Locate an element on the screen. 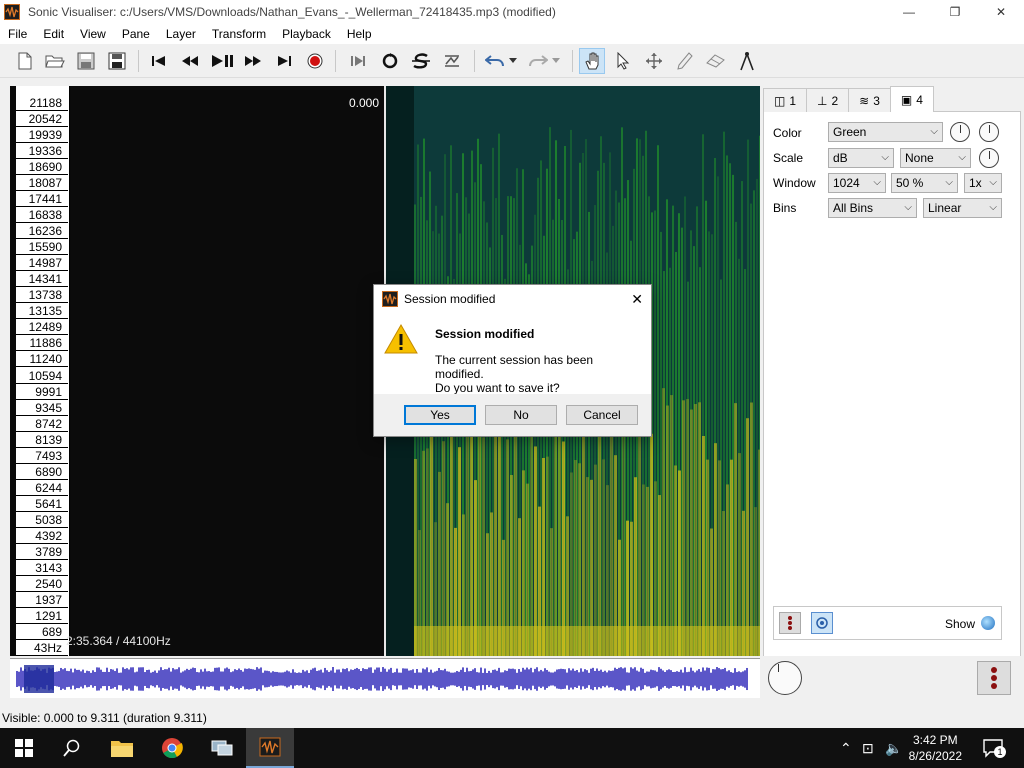 The image size is (1024, 768). menu-layer: Layer is located at coordinates (181, 34).